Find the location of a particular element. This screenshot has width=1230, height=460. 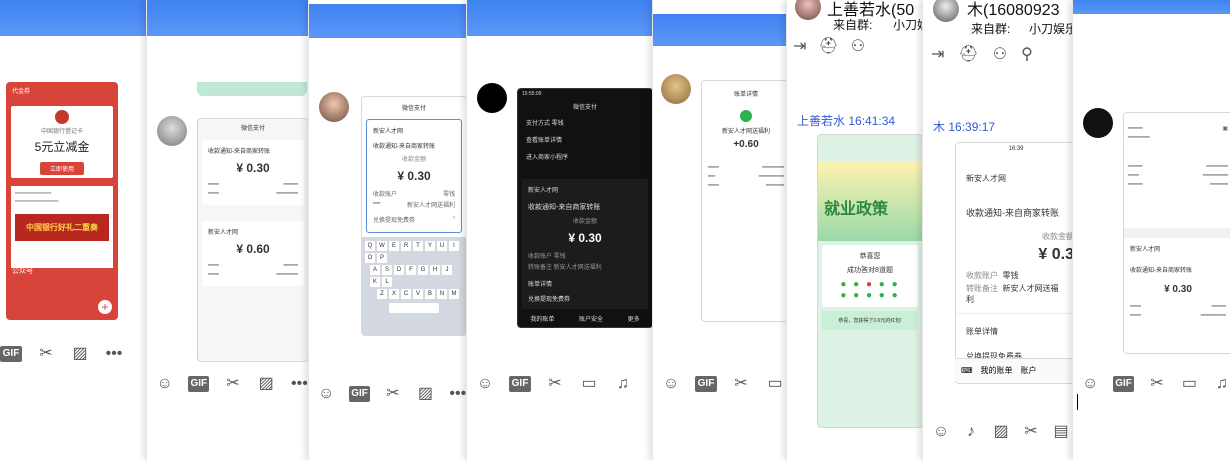

key: T is located at coordinates (418, 246).